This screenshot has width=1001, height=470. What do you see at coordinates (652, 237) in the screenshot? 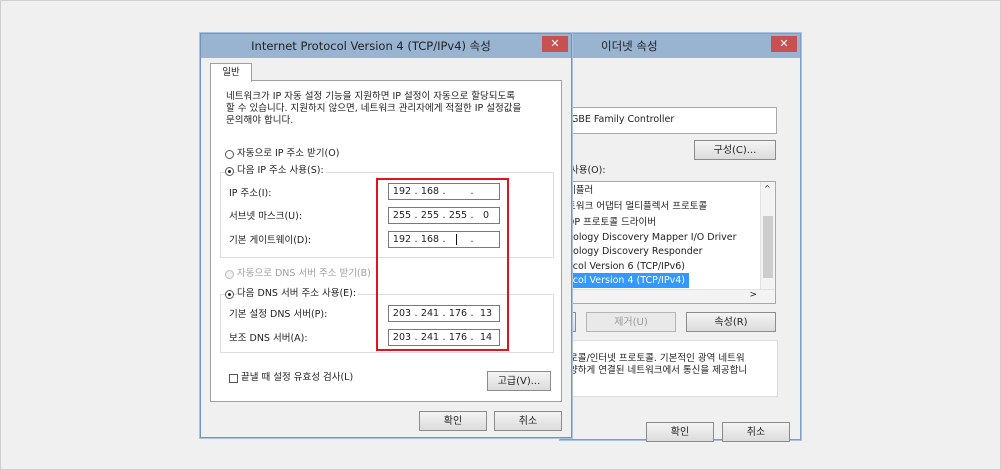
I see `list-item: pology Discovery Mapper I/O Driver` at bounding box center [652, 237].